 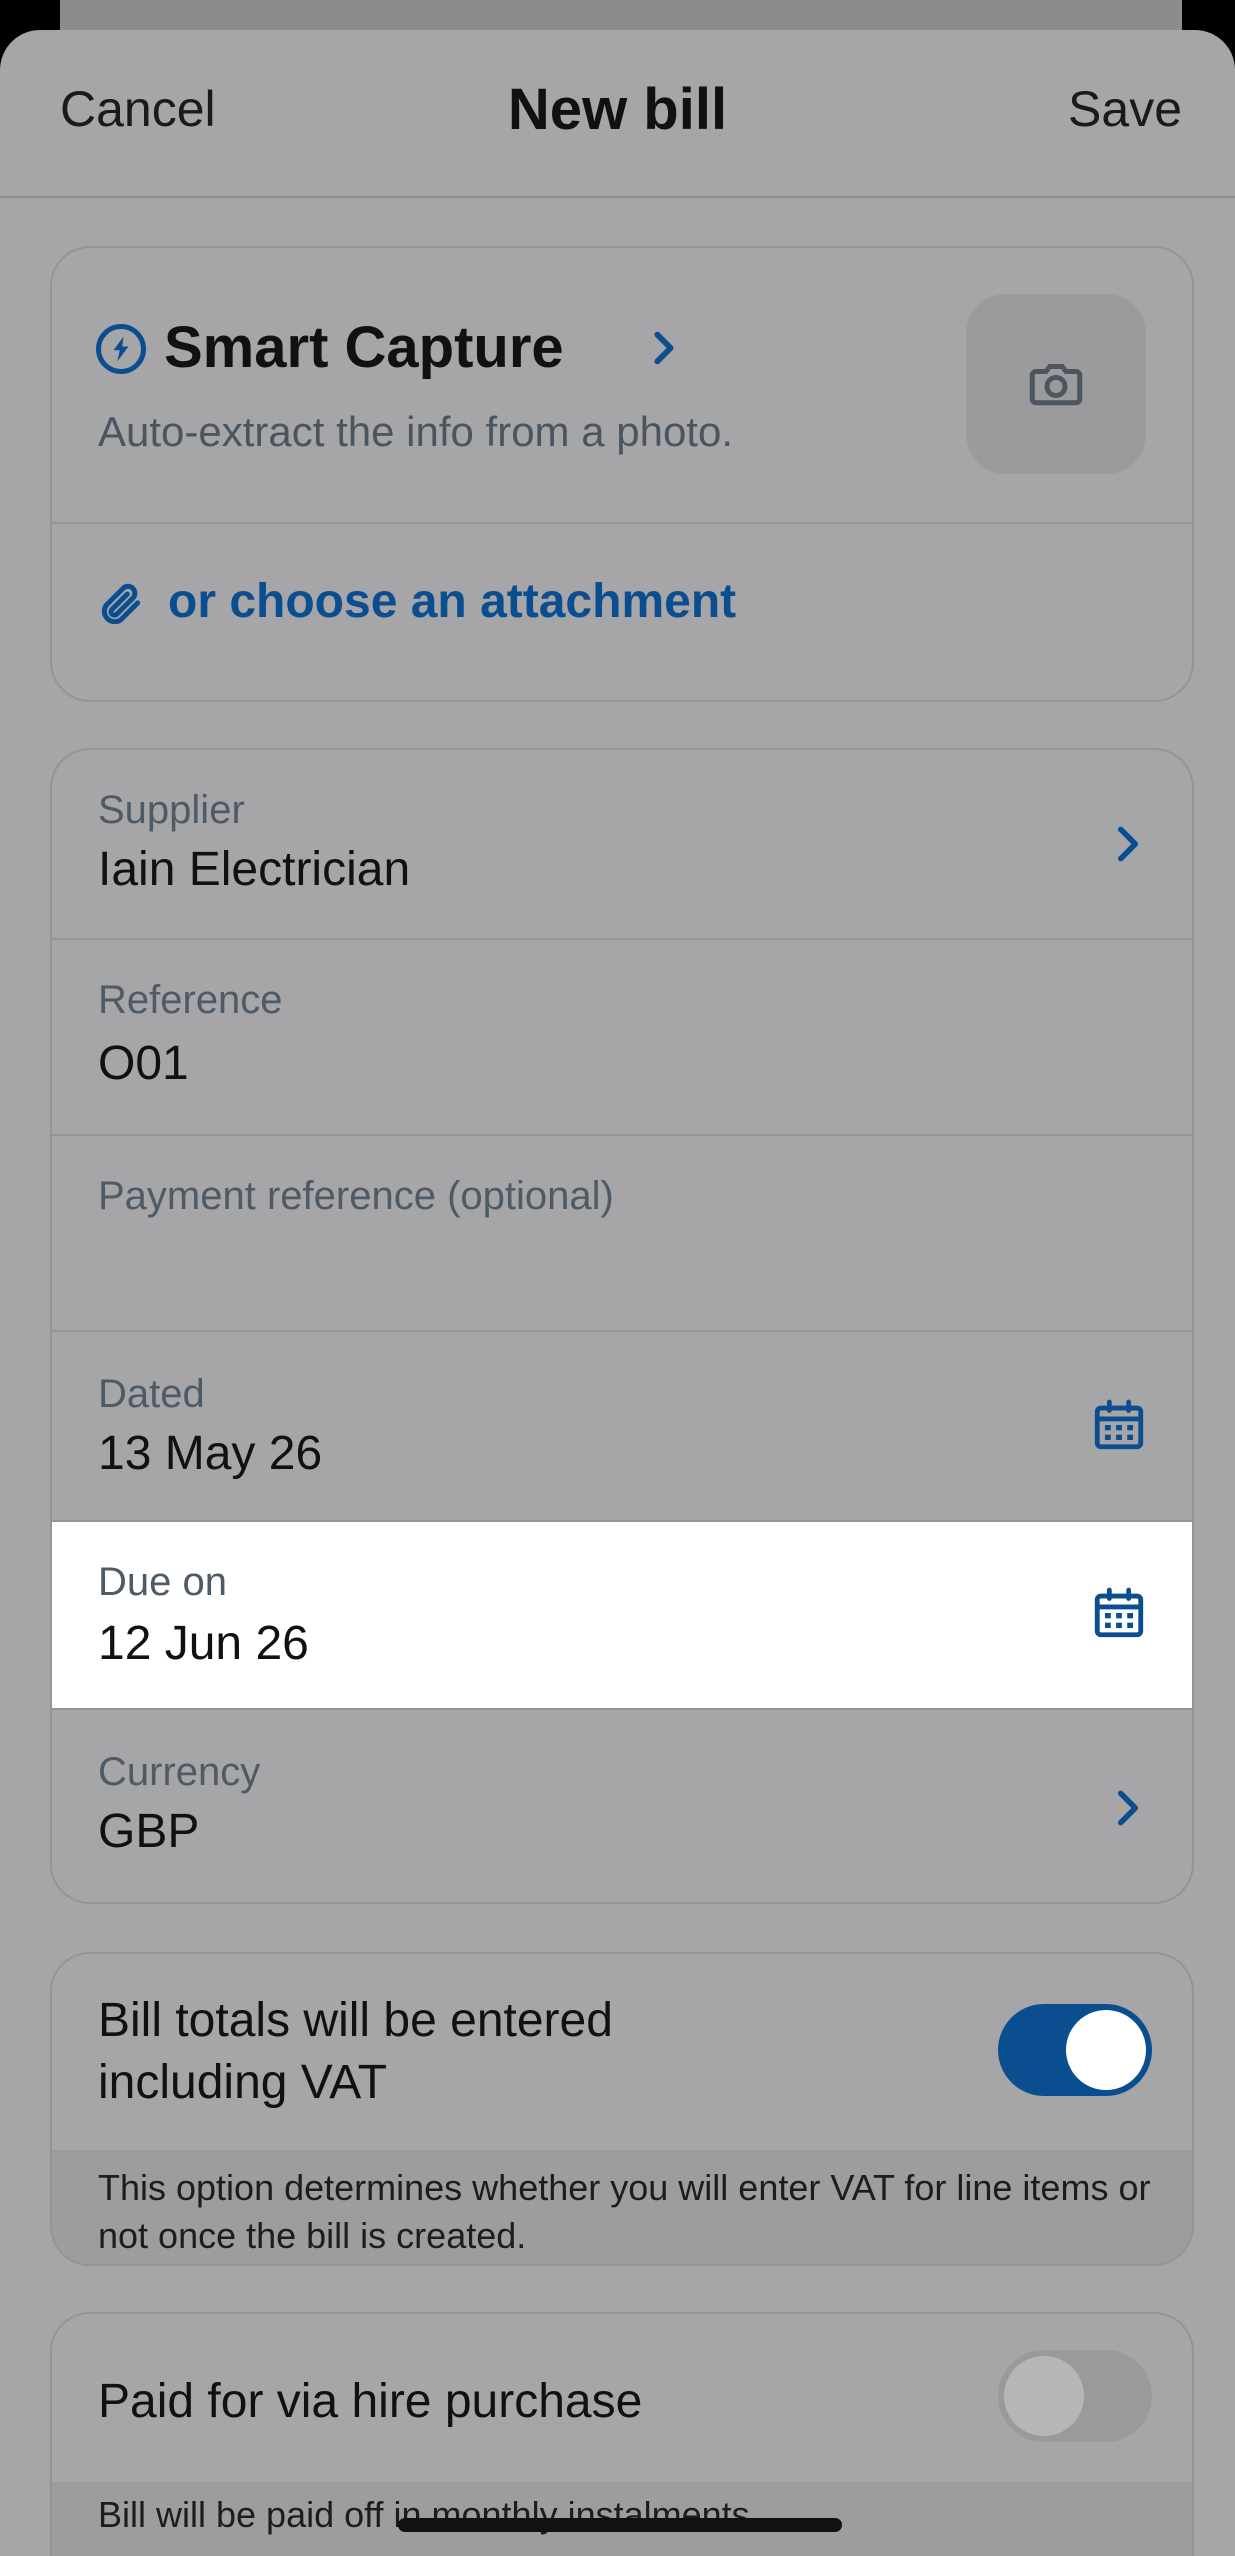 I want to click on hire-purchase-toggle, so click(x=1075, y=2396).